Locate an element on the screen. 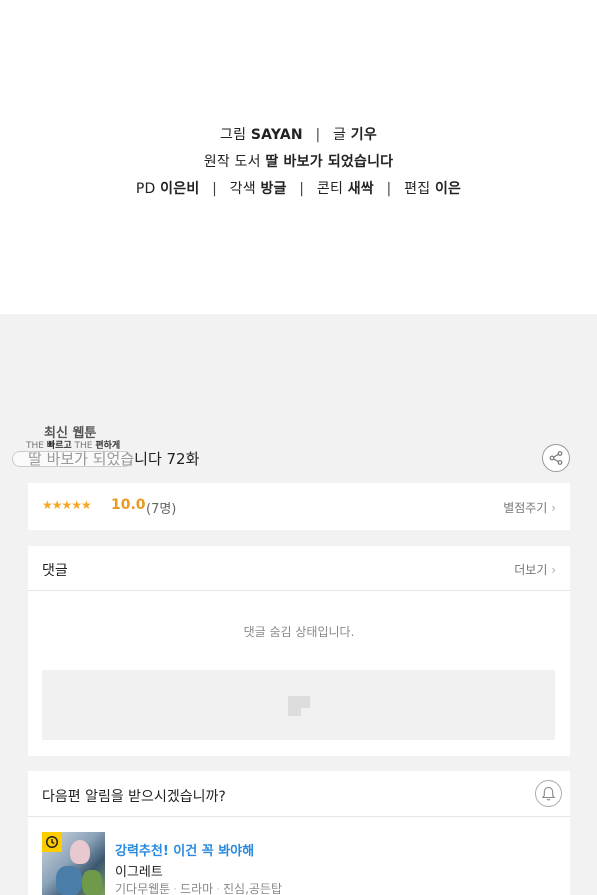 Image resolution: width=597 pixels, height=895 pixels. rate-button: 별점주기 › is located at coordinates (529, 507).